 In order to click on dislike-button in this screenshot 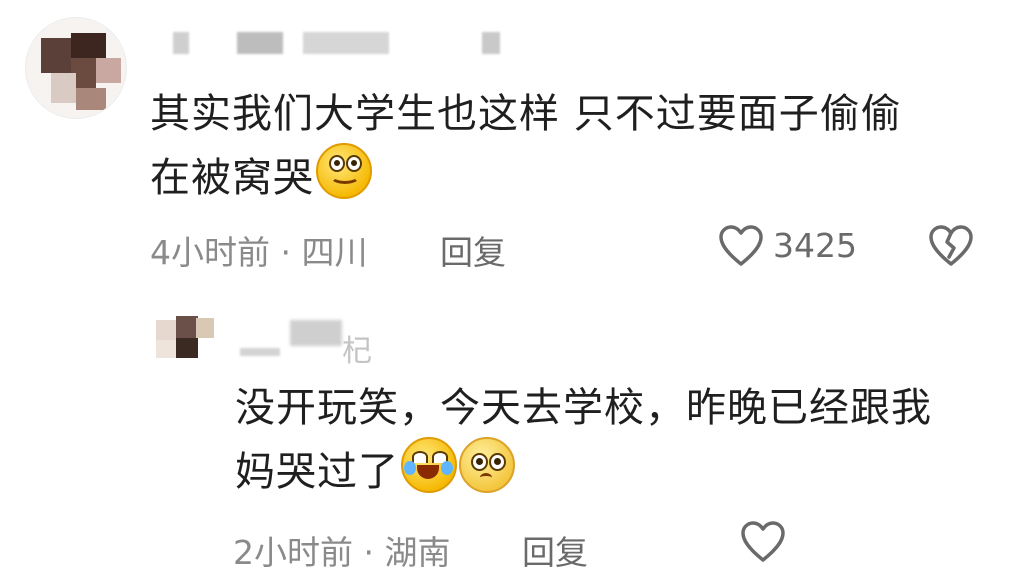, I will do `click(951, 246)`.